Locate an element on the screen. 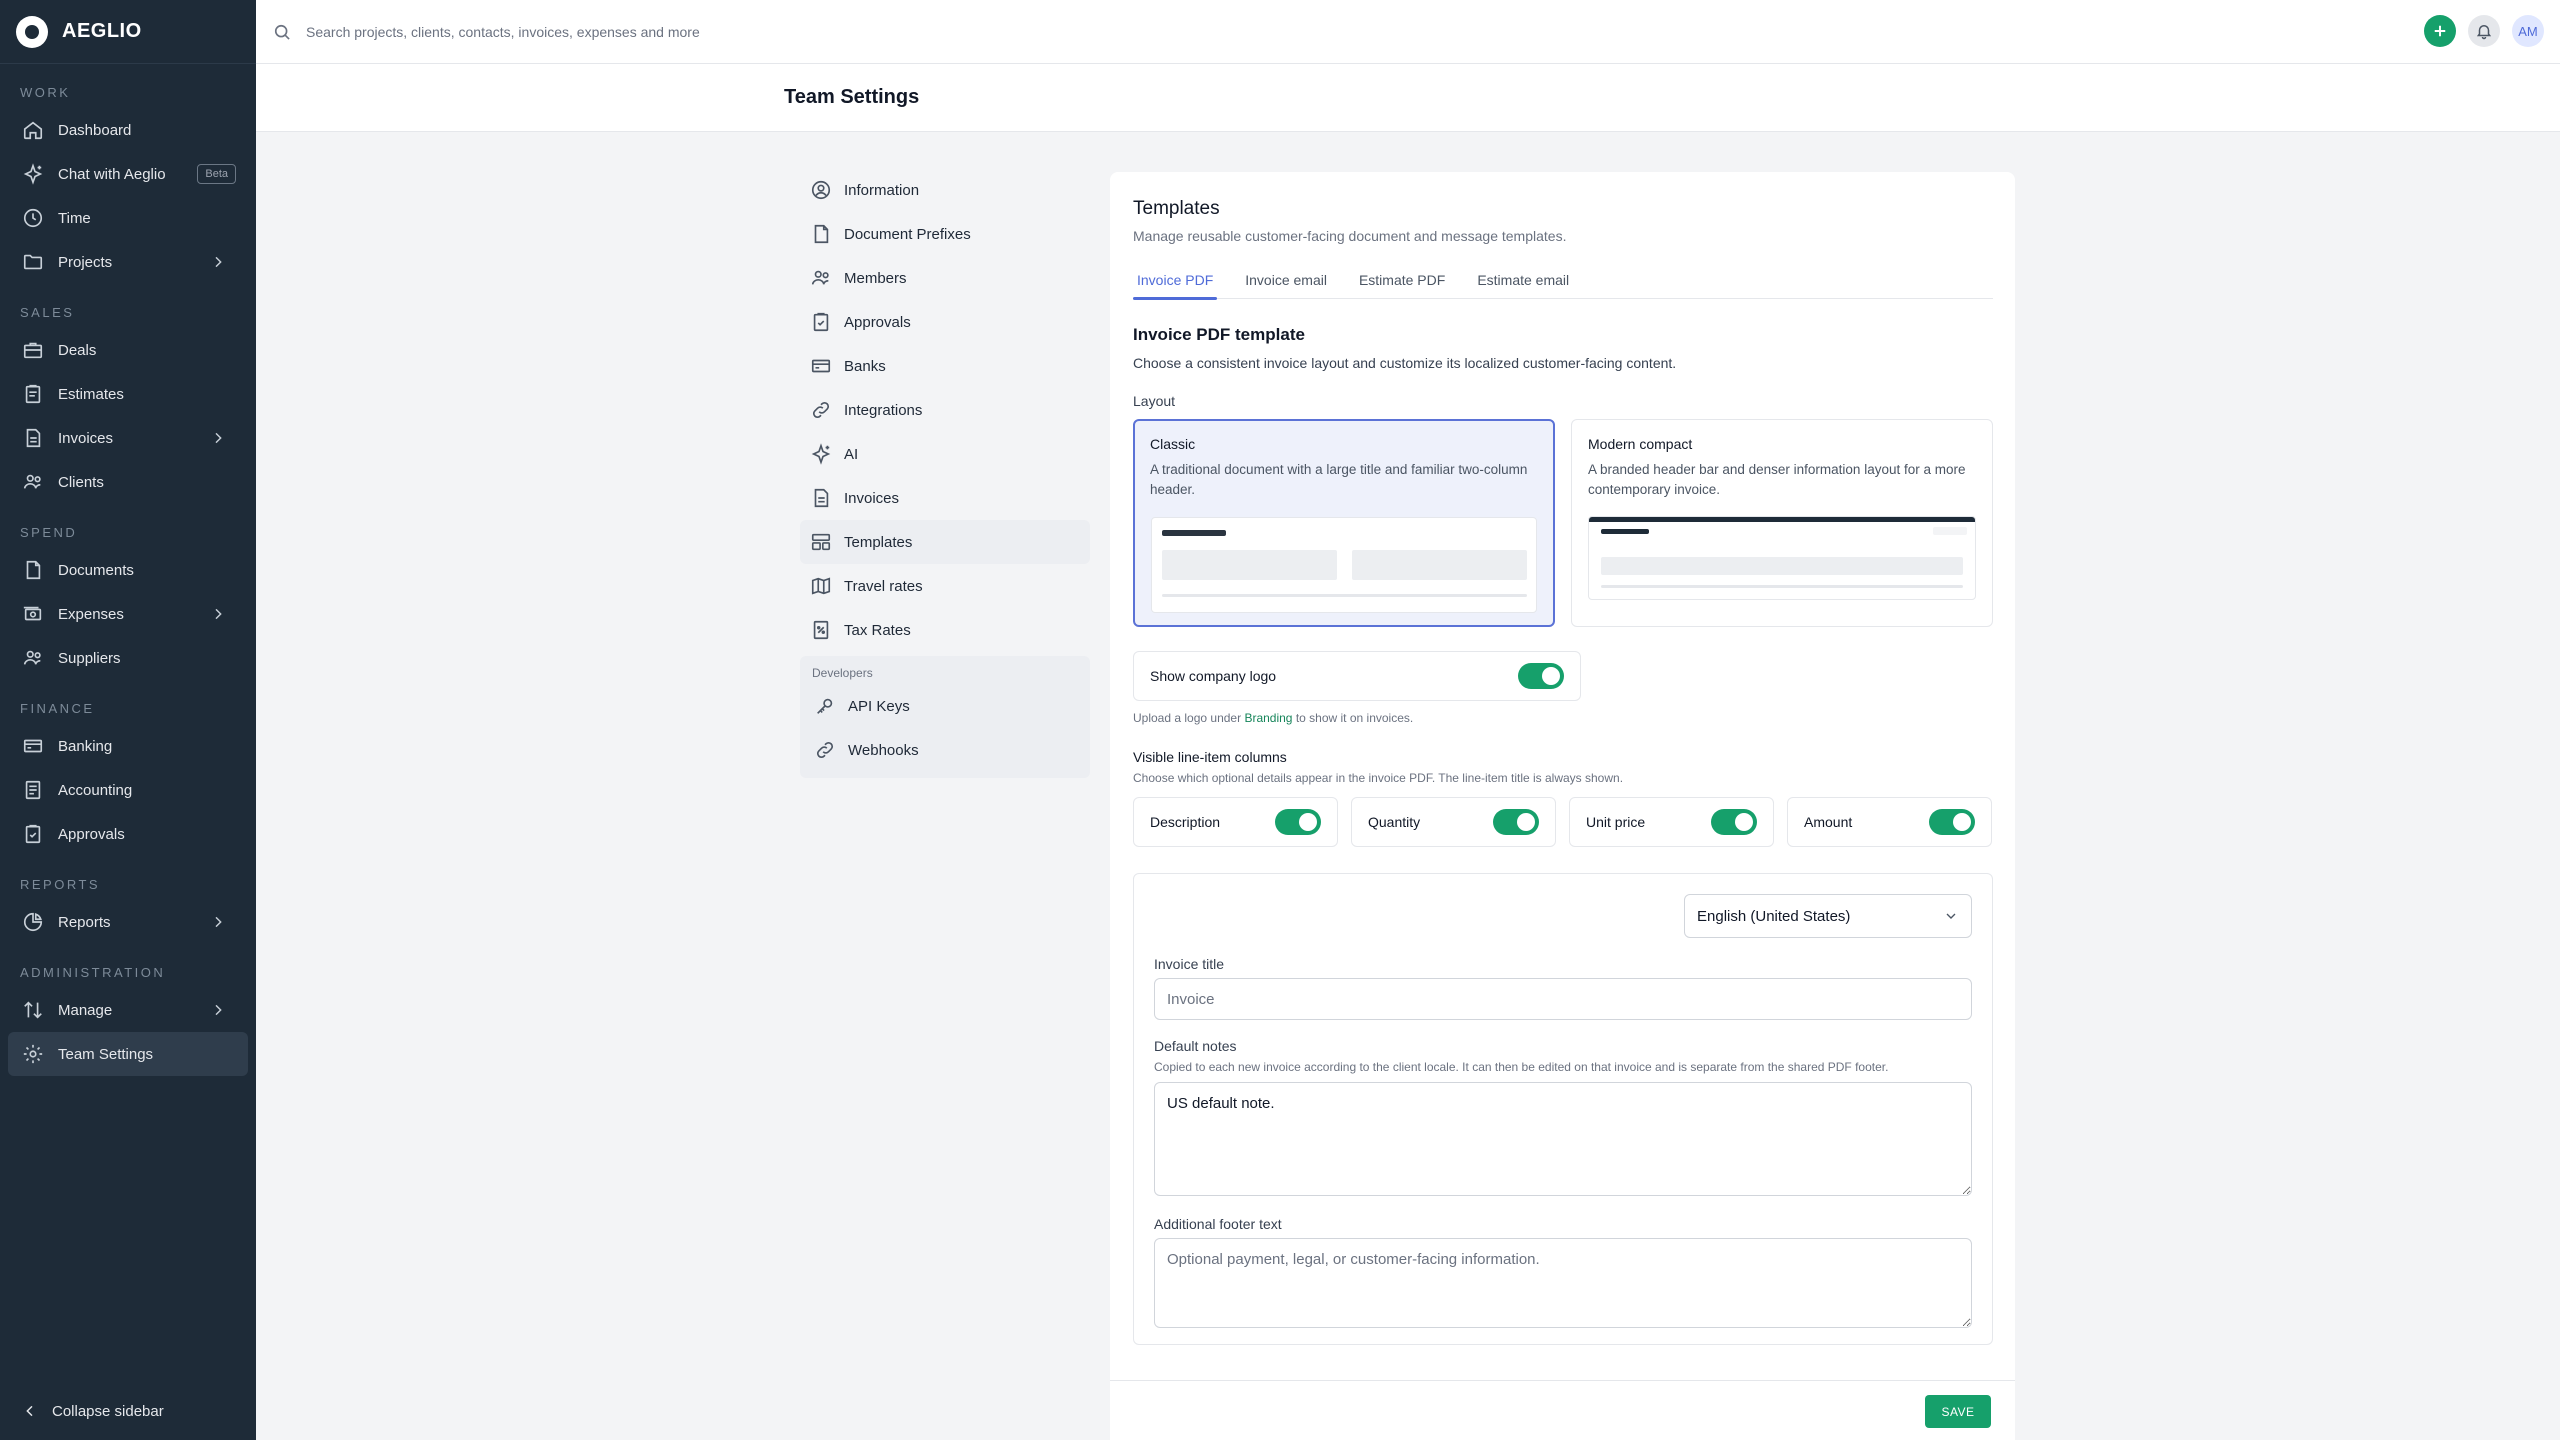  clock-icon is located at coordinates (33, 218).